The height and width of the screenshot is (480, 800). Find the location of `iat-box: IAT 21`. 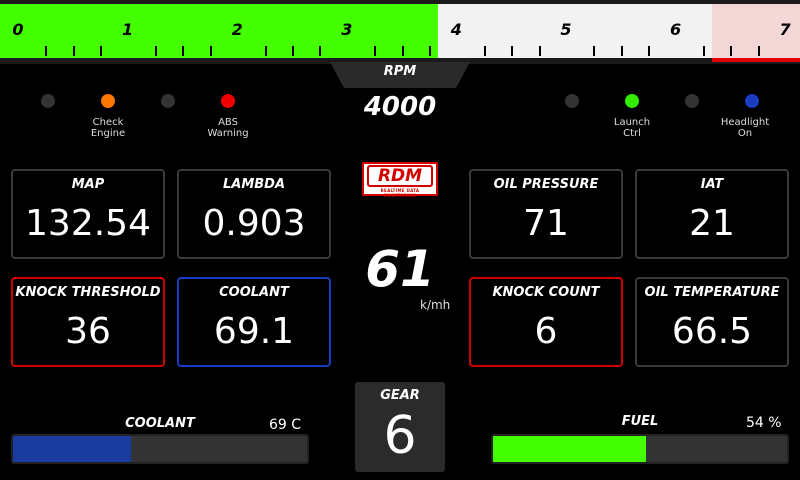

iat-box: IAT 21 is located at coordinates (712, 214).